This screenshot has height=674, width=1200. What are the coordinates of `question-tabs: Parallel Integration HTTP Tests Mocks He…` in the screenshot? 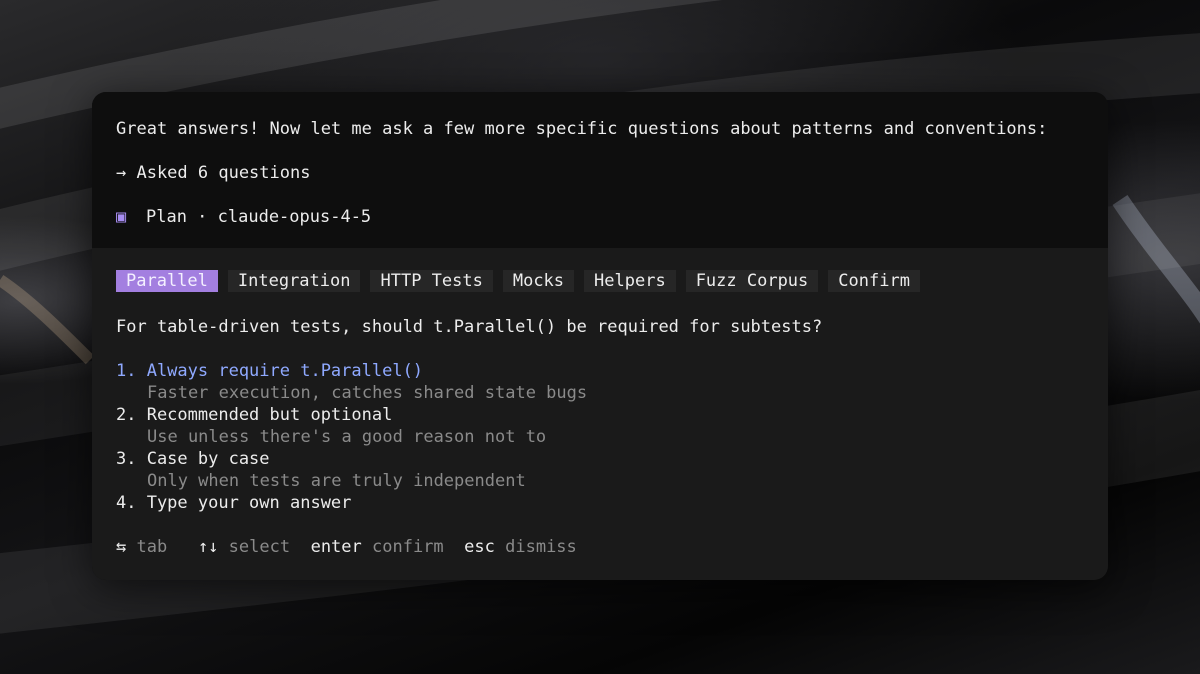 It's located at (518, 281).